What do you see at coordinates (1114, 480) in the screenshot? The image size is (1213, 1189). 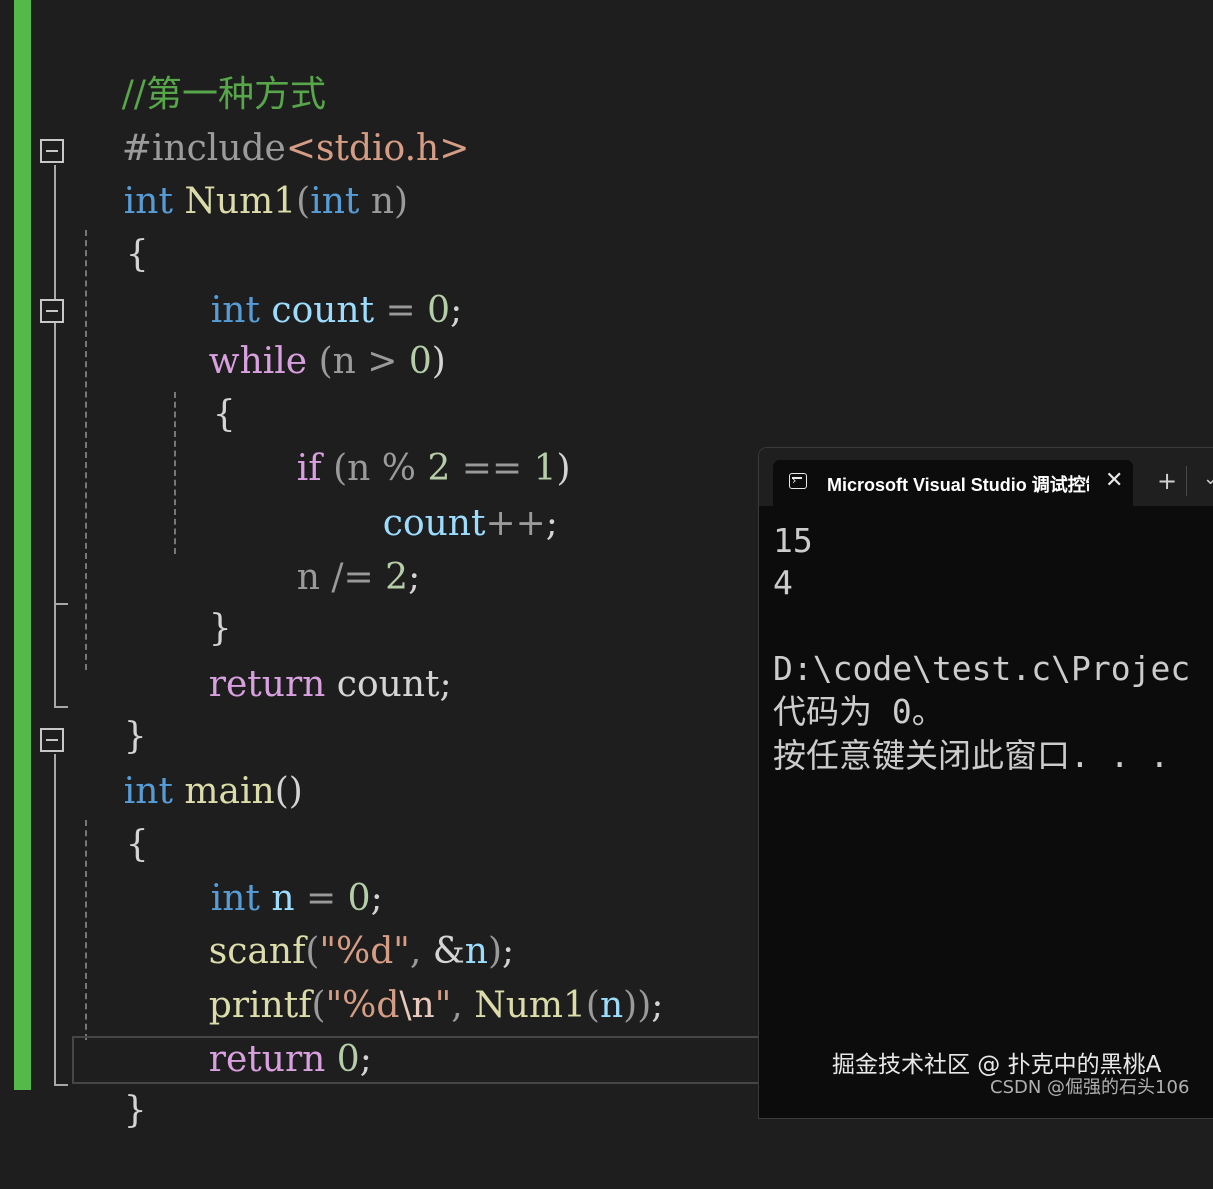 I see `close-icon: ✕` at bounding box center [1114, 480].